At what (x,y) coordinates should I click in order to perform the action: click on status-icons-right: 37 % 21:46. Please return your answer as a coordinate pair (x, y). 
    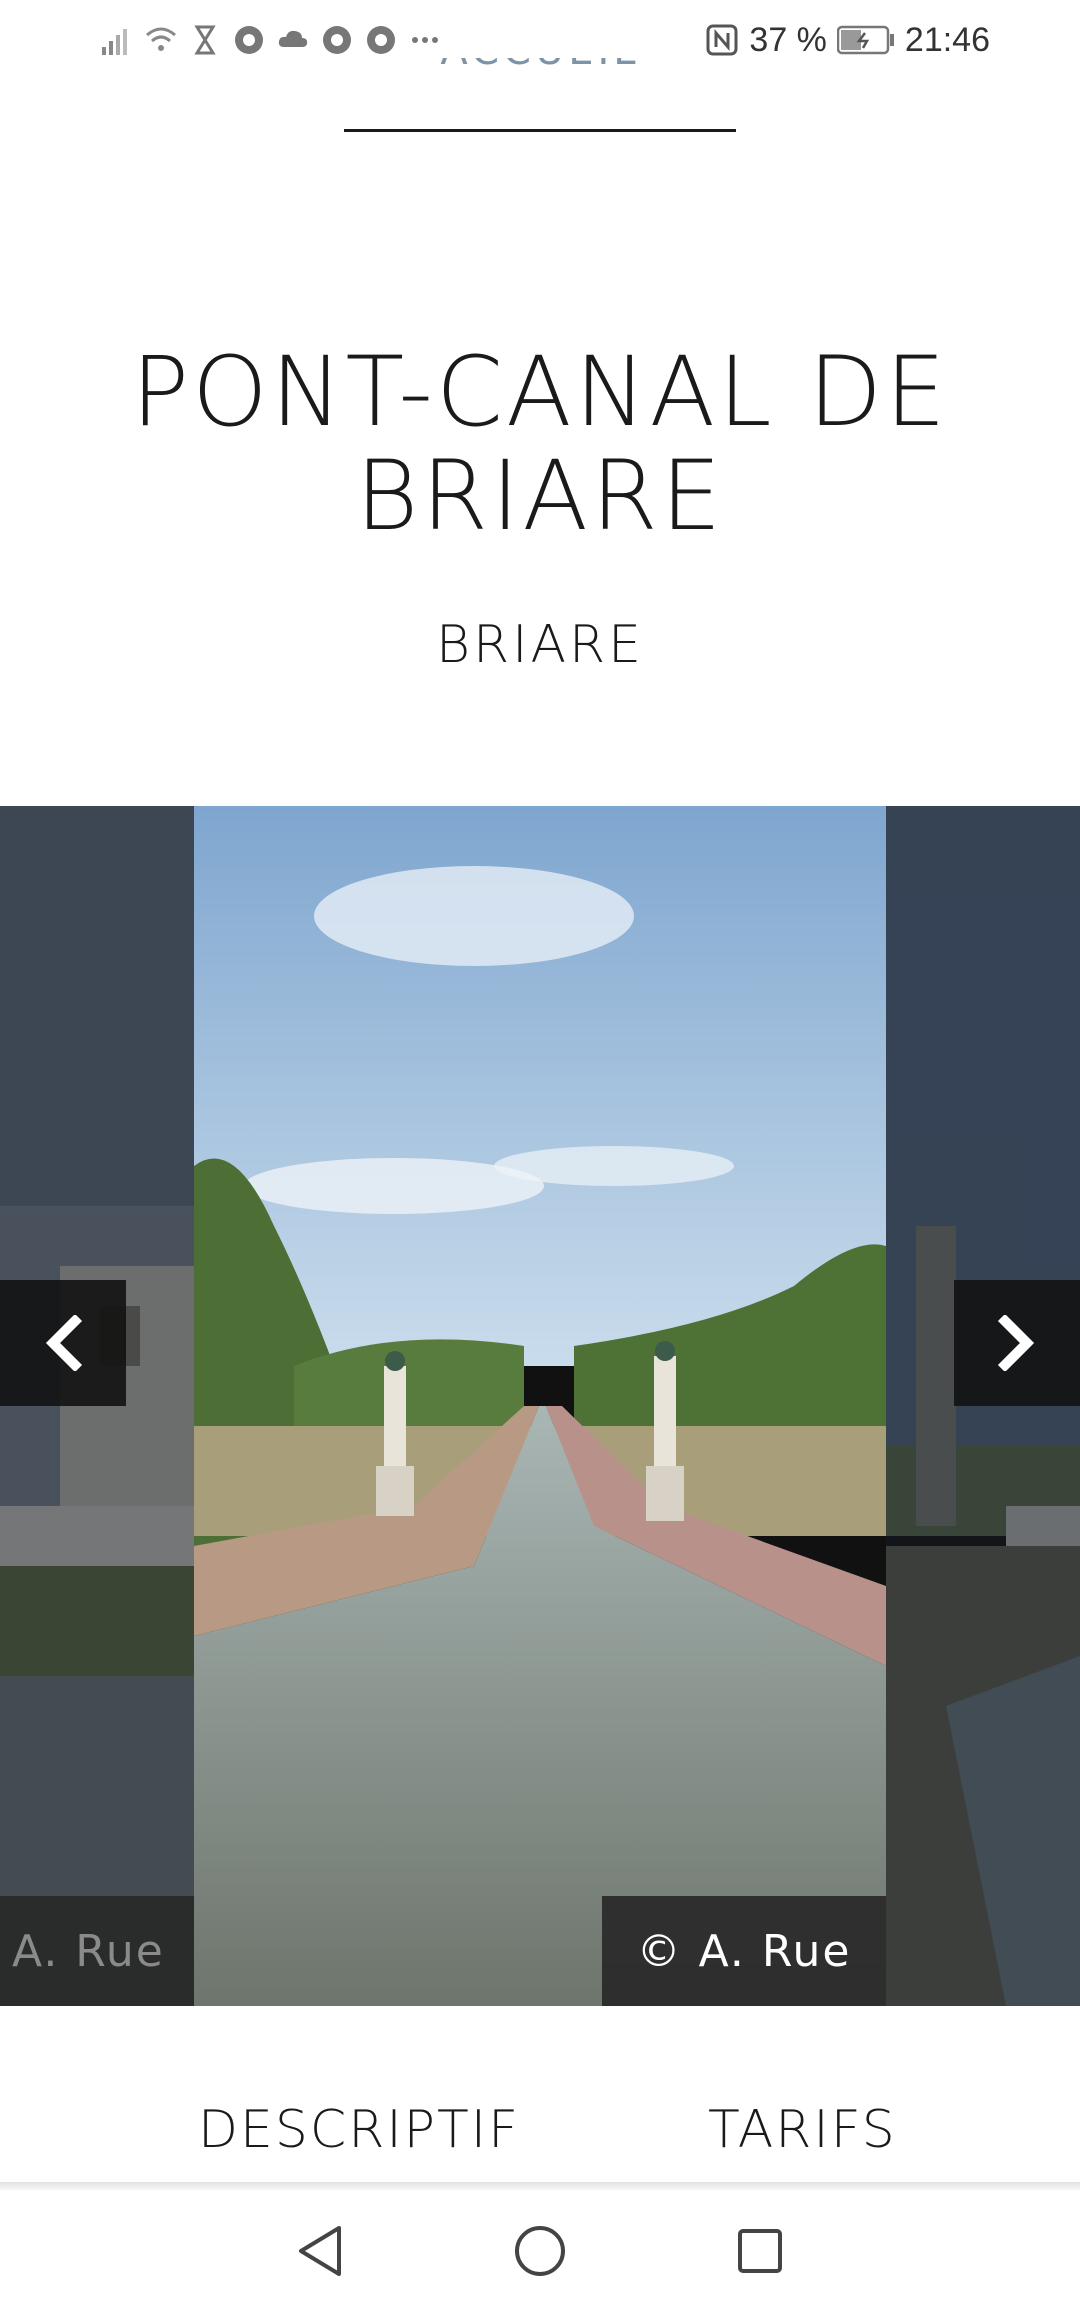
    Looking at the image, I should click on (847, 40).